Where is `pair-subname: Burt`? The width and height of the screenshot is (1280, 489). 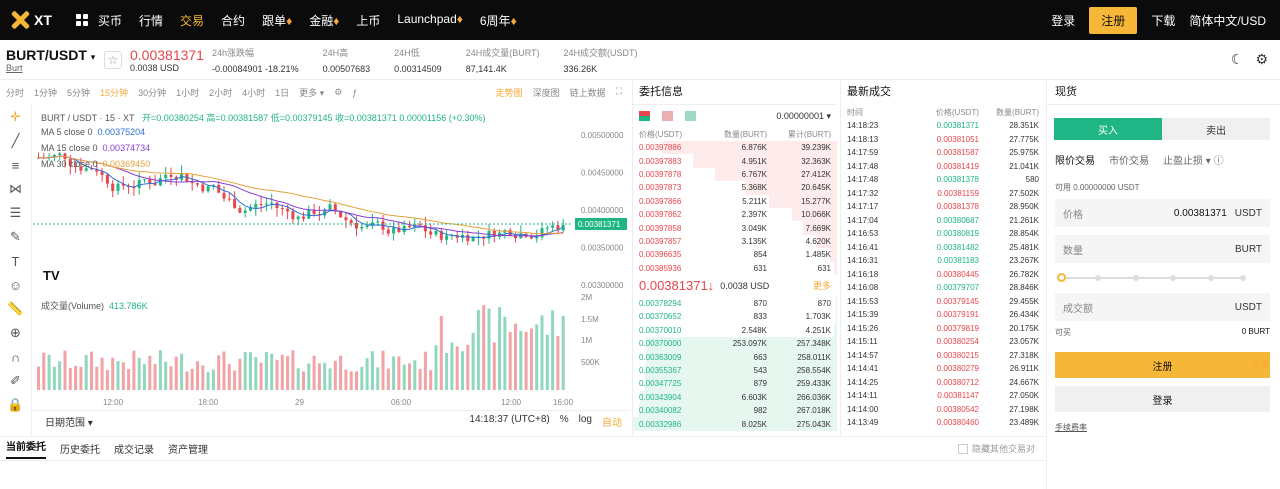
pair-subname: Burt is located at coordinates (51, 68).